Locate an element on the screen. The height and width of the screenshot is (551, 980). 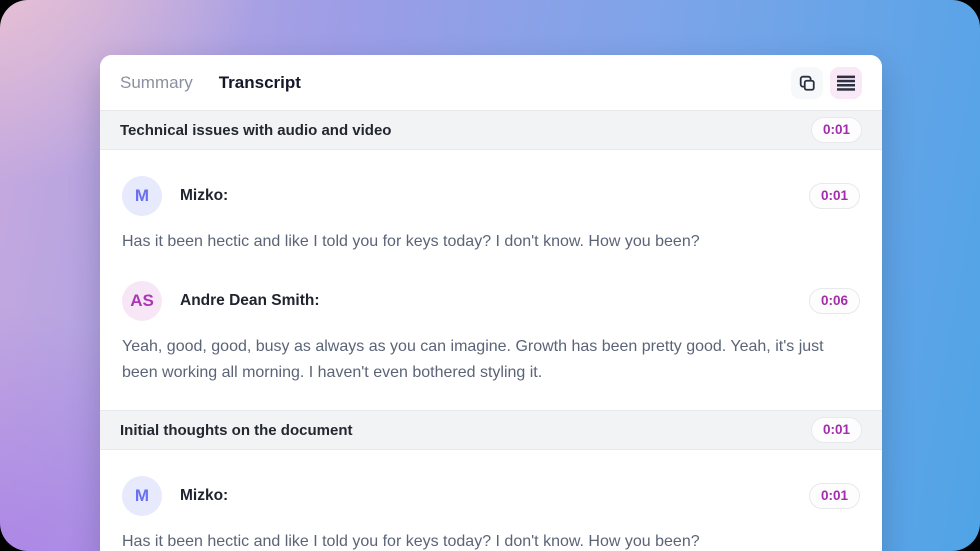
copy-button is located at coordinates (807, 82).